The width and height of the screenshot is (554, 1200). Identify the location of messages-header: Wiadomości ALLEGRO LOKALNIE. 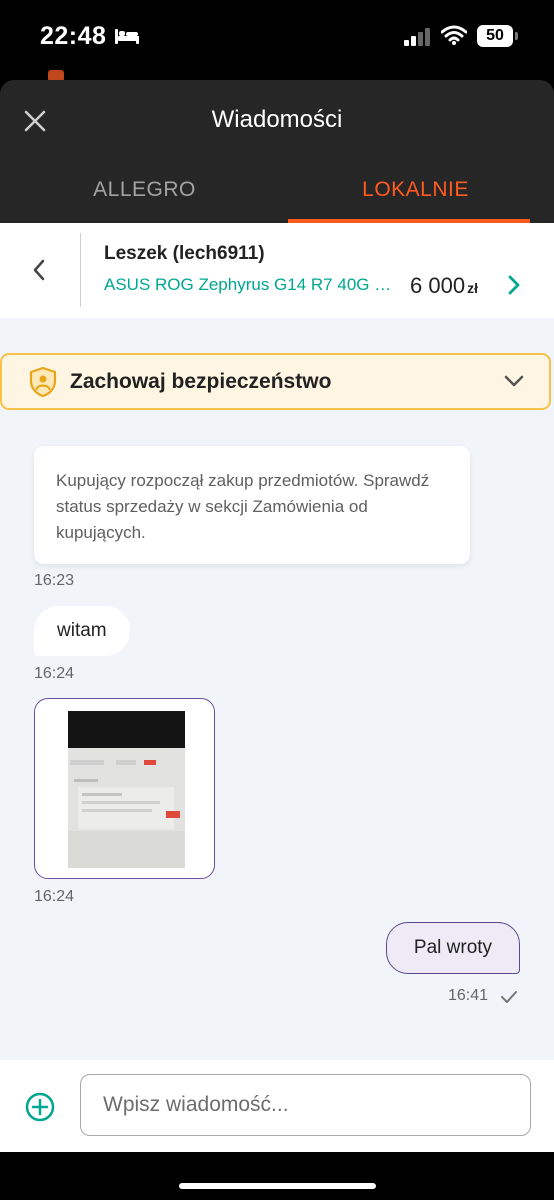
(277, 151).